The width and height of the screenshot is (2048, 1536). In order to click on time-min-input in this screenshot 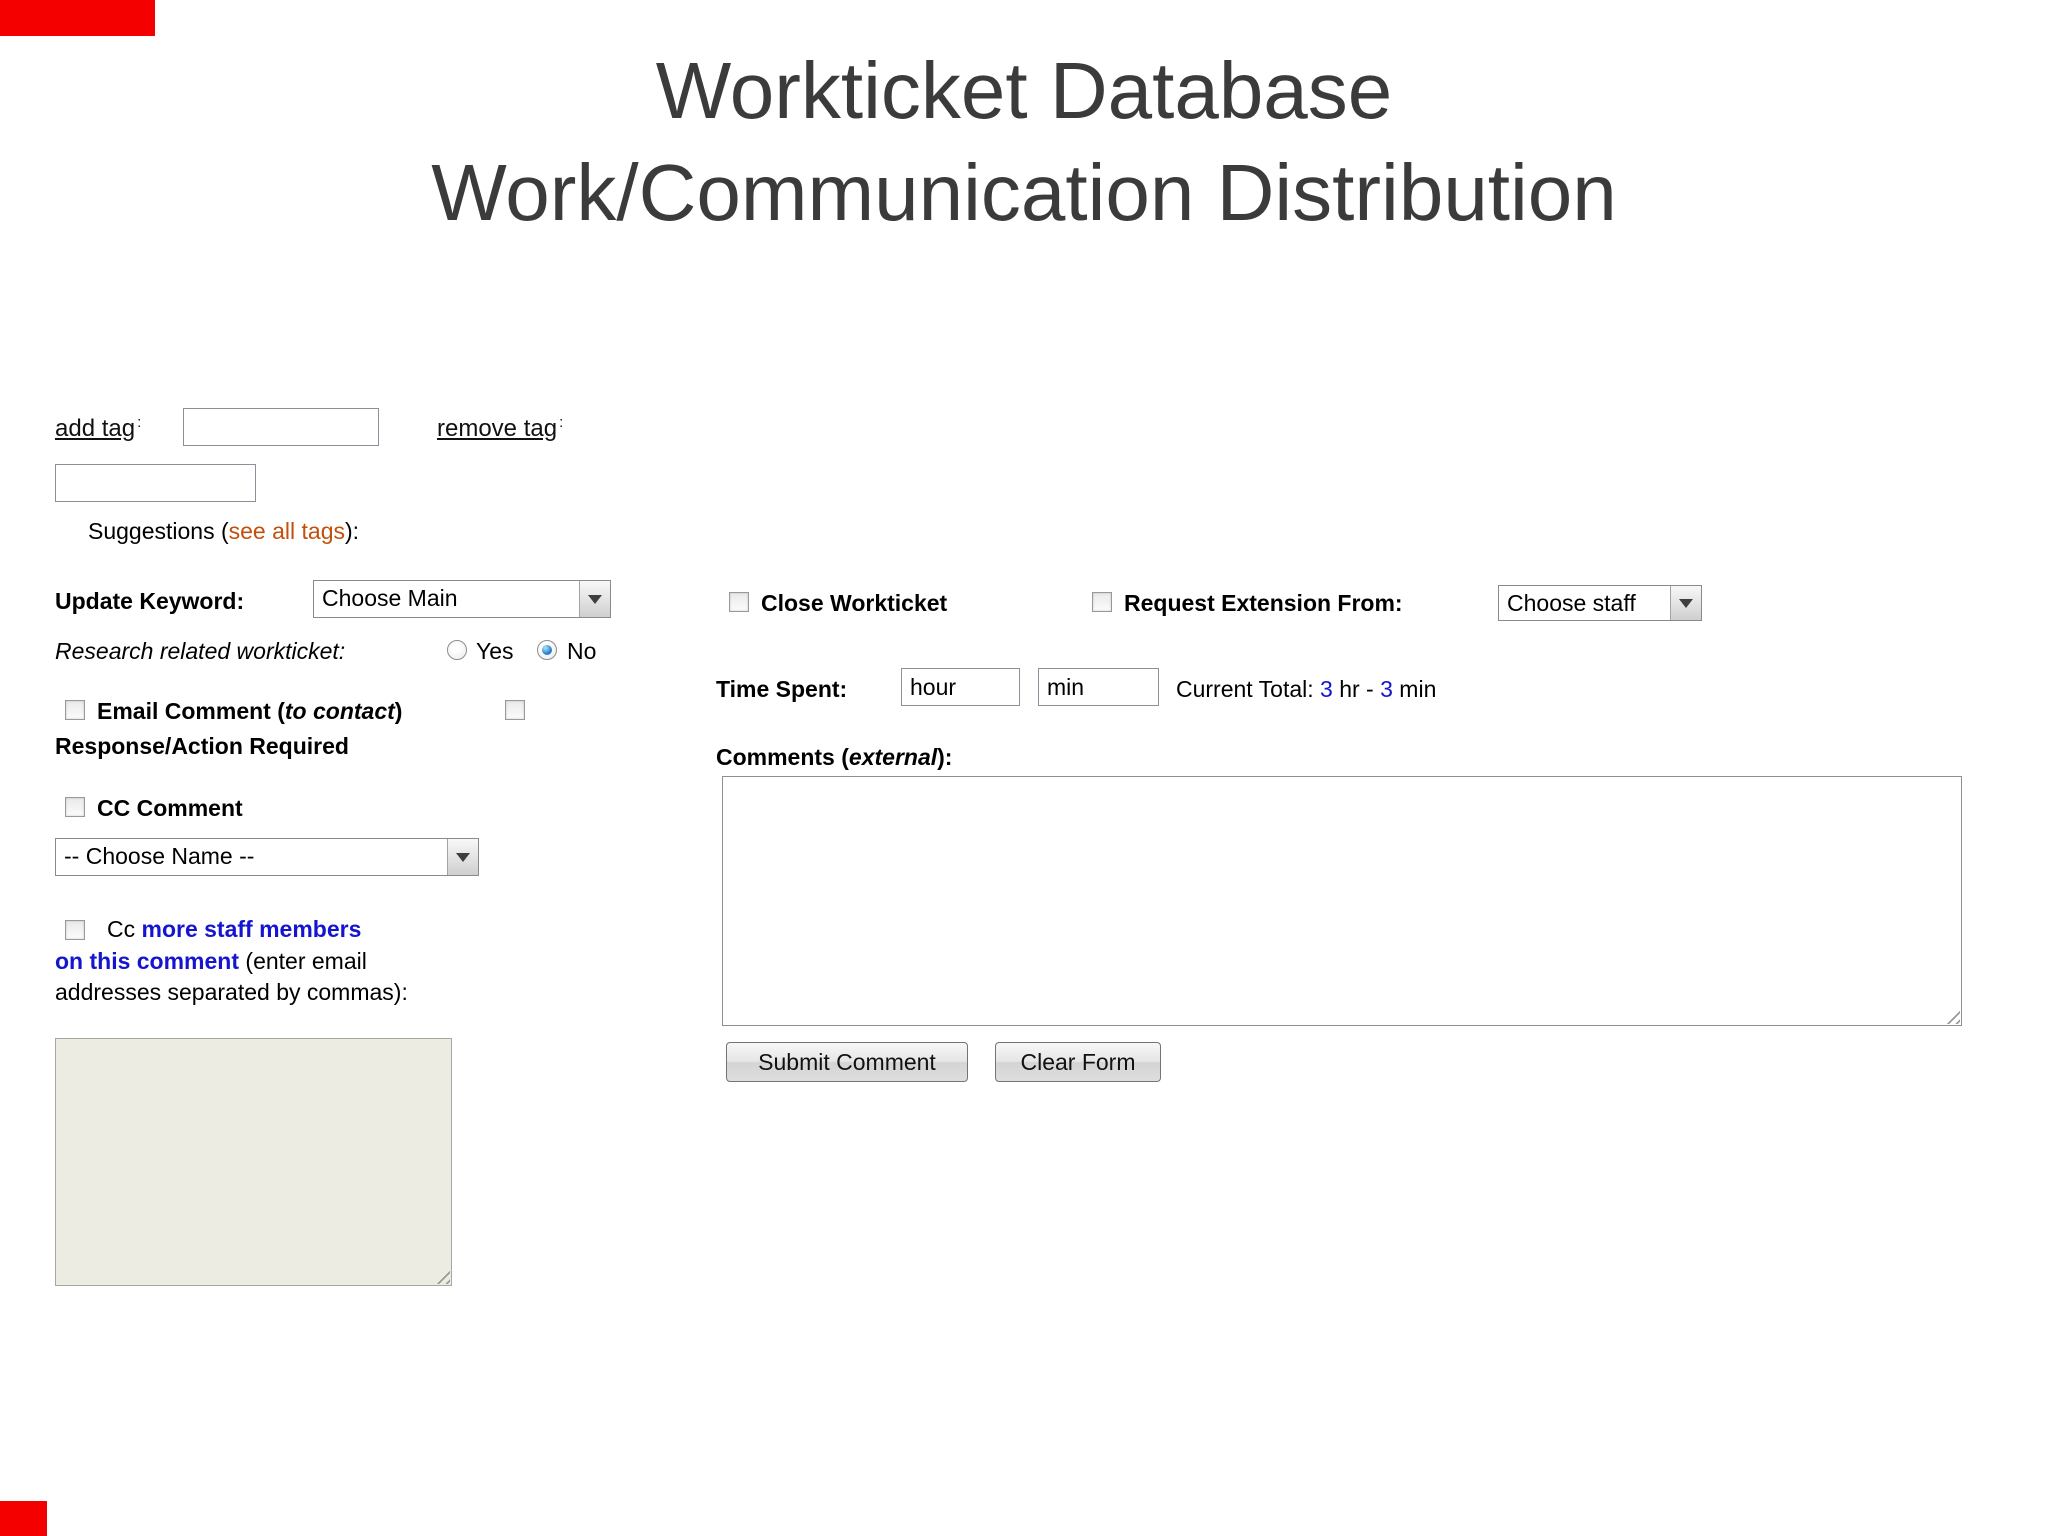, I will do `click(1098, 687)`.